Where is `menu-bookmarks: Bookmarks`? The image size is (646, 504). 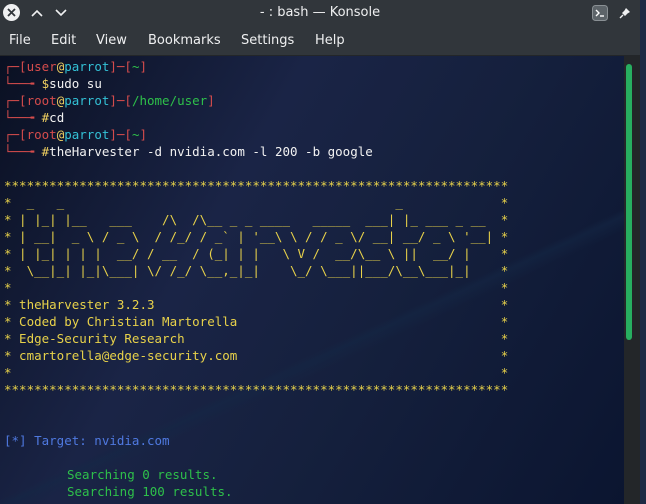
menu-bookmarks: Bookmarks is located at coordinates (184, 40).